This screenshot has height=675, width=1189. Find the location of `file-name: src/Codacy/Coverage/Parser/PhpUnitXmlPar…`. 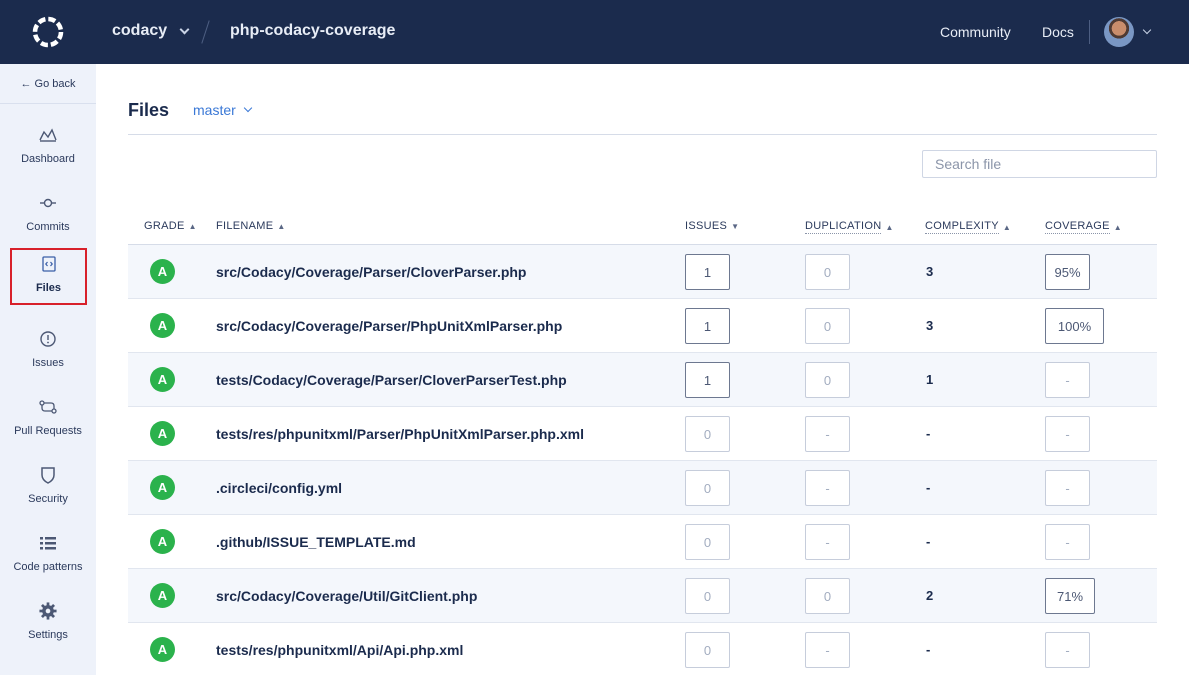

file-name: src/Codacy/Coverage/Parser/PhpUnitXmlPar… is located at coordinates (389, 326).